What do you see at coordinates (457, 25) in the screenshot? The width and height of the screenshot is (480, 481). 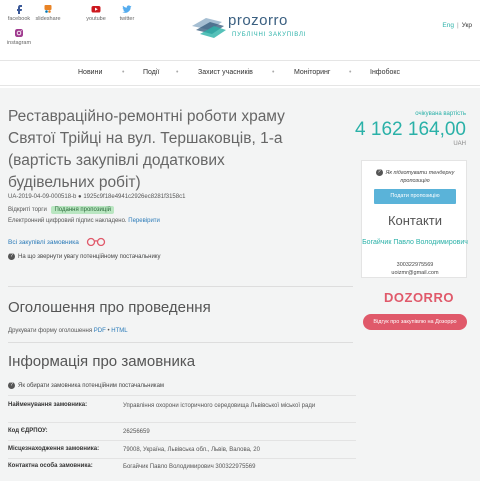 I see `language-switcher: Eng | Укр` at bounding box center [457, 25].